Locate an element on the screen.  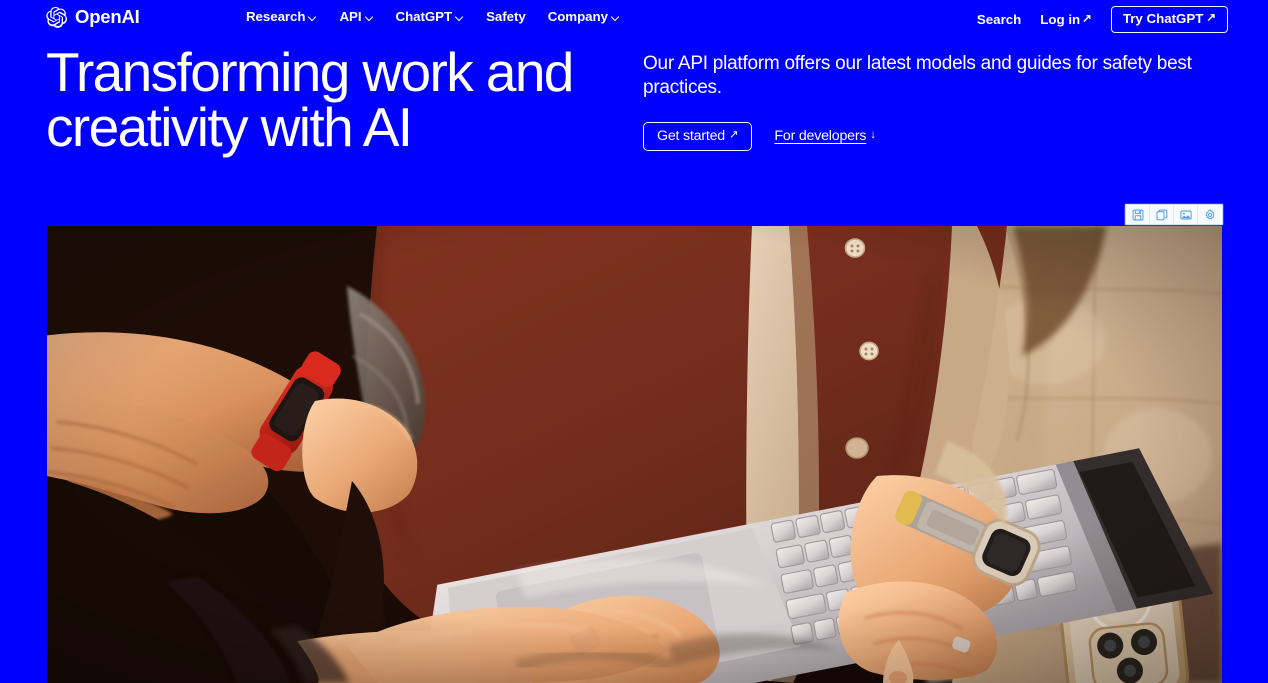
copy-icon is located at coordinates (1161, 215).